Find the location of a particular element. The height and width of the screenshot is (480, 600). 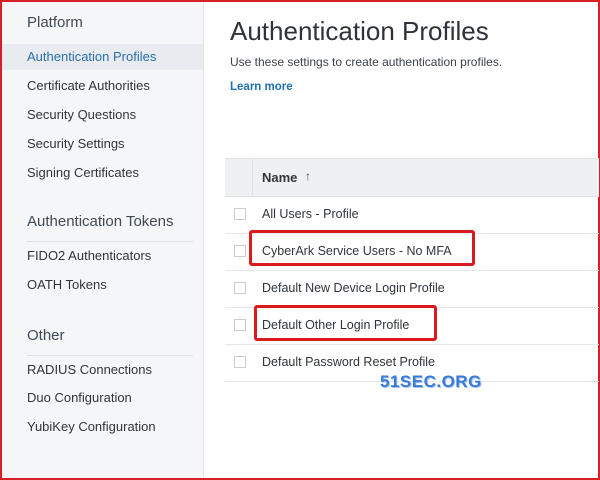

column-header-name: Name is located at coordinates (279, 177).